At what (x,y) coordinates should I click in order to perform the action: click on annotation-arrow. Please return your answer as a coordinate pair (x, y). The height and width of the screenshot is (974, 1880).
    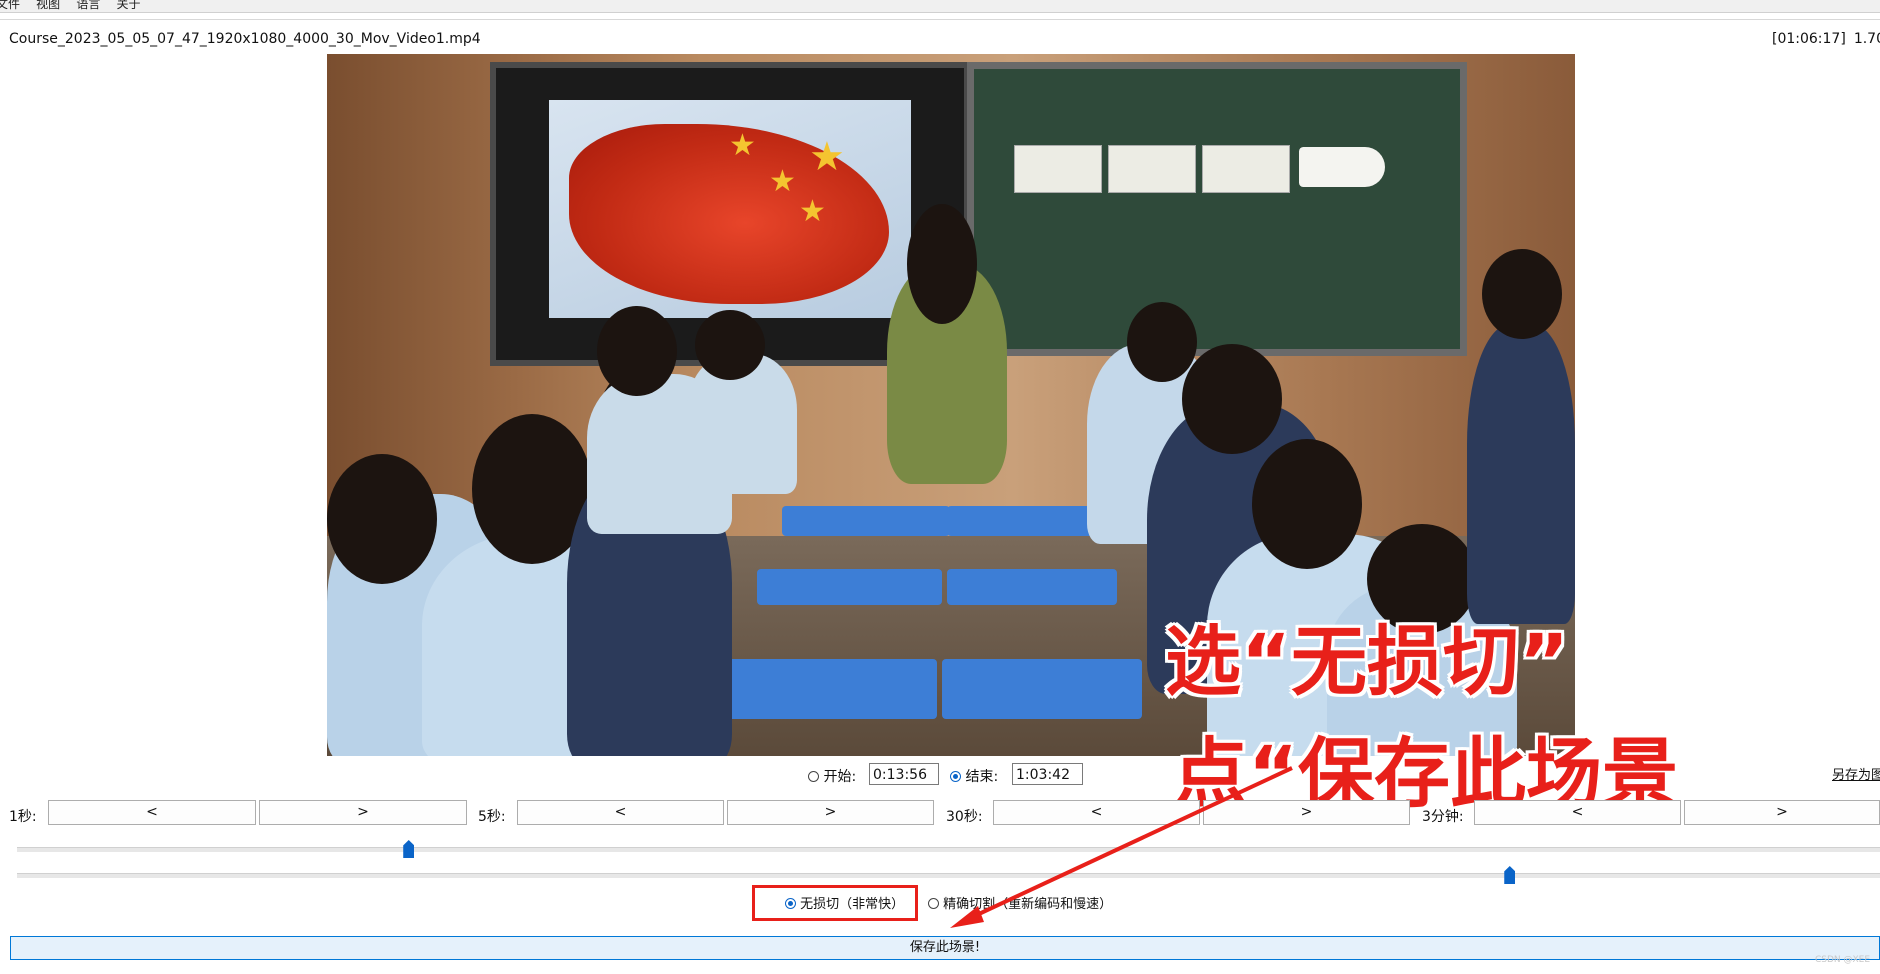
    Looking at the image, I should click on (1121, 847).